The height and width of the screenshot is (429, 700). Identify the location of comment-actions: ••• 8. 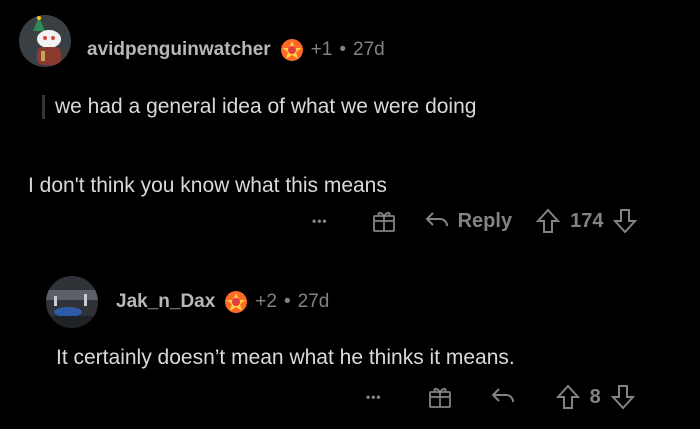
(500, 397).